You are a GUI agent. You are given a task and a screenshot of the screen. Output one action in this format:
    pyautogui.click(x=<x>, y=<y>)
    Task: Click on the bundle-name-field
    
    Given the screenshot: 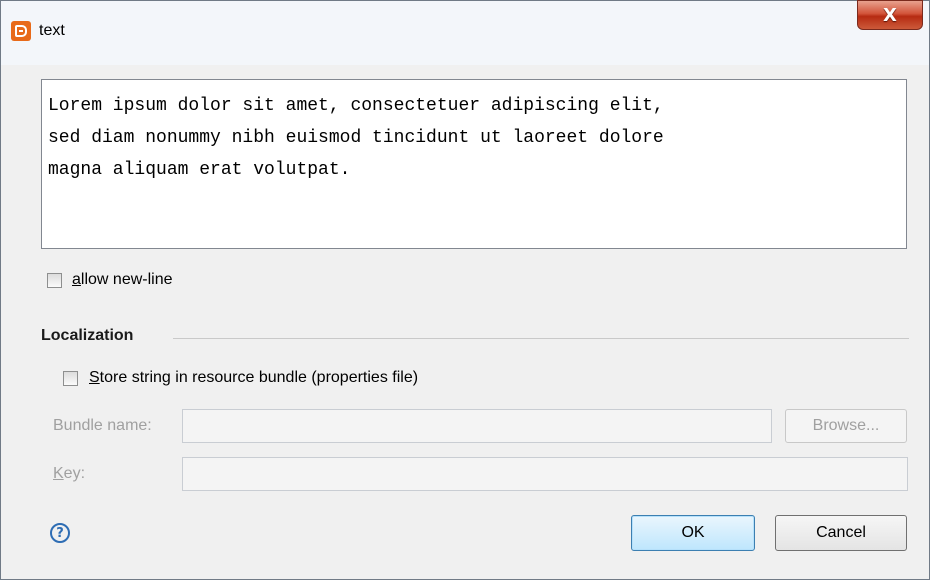 What is the action you would take?
    pyautogui.click(x=477, y=426)
    